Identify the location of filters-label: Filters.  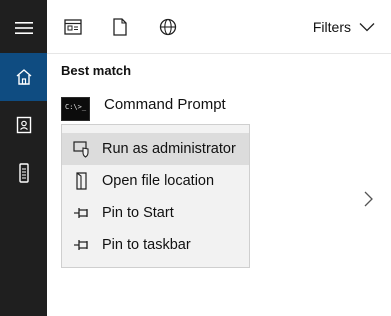
(331, 27).